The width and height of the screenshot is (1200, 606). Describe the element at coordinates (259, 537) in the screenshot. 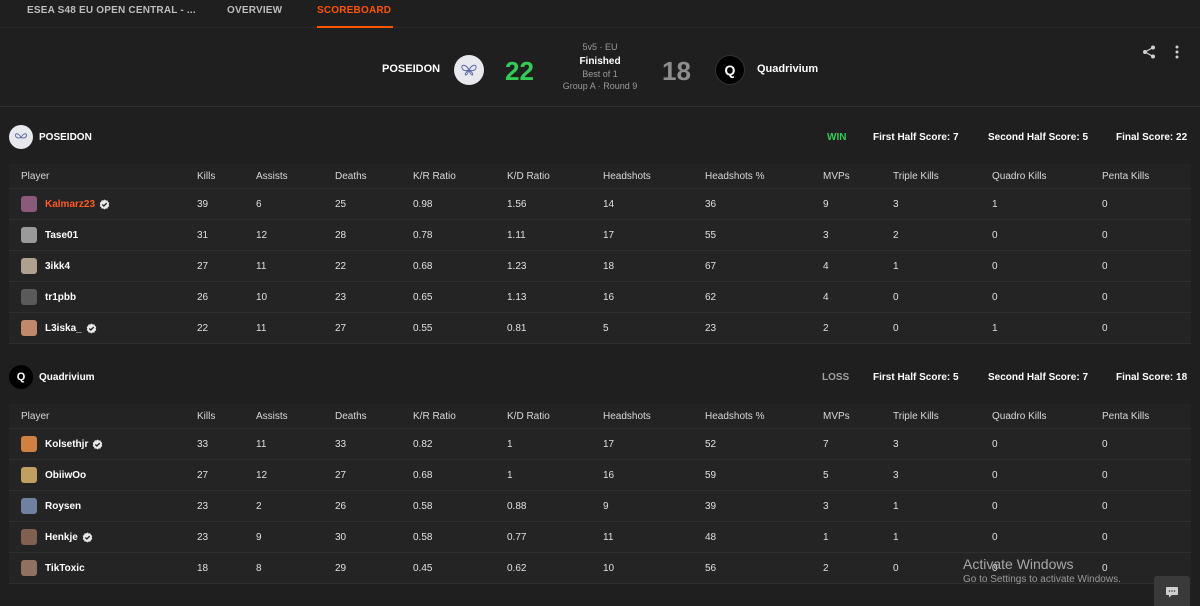

I see `stat-assists: 9` at that location.